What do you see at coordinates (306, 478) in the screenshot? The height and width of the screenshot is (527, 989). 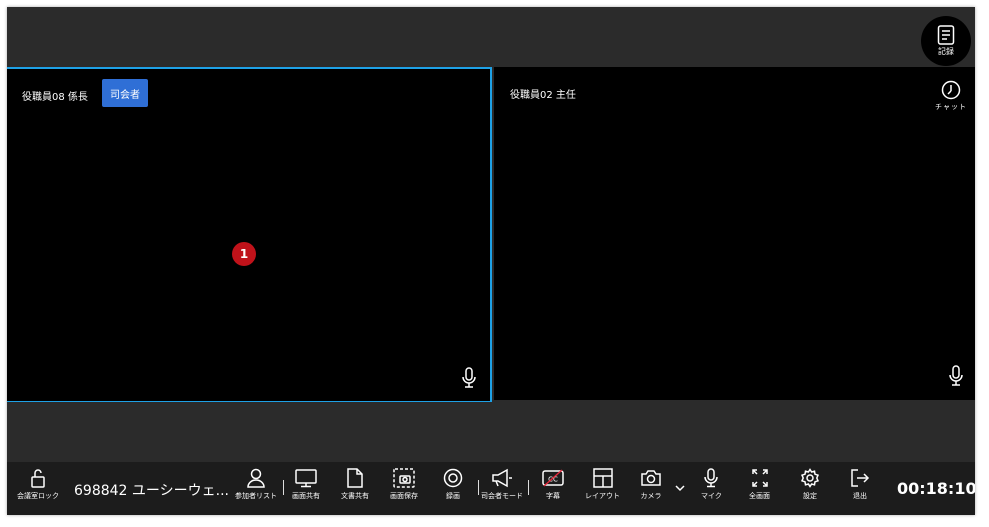 I see `monitor-icon` at bounding box center [306, 478].